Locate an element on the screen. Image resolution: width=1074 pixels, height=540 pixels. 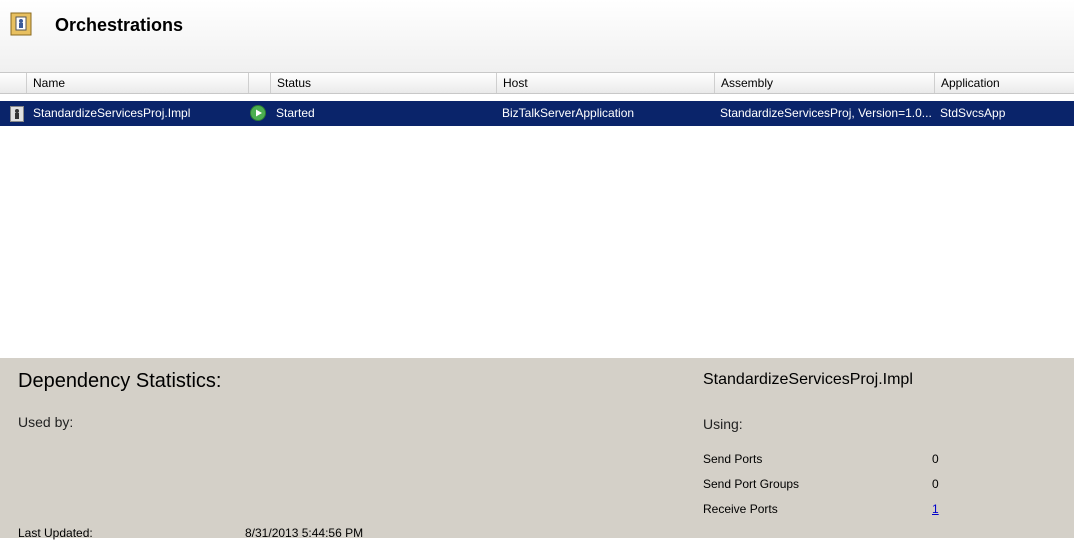
dependency-selected-name: StandardizeServicesProj.Impl is located at coordinates (808, 379).